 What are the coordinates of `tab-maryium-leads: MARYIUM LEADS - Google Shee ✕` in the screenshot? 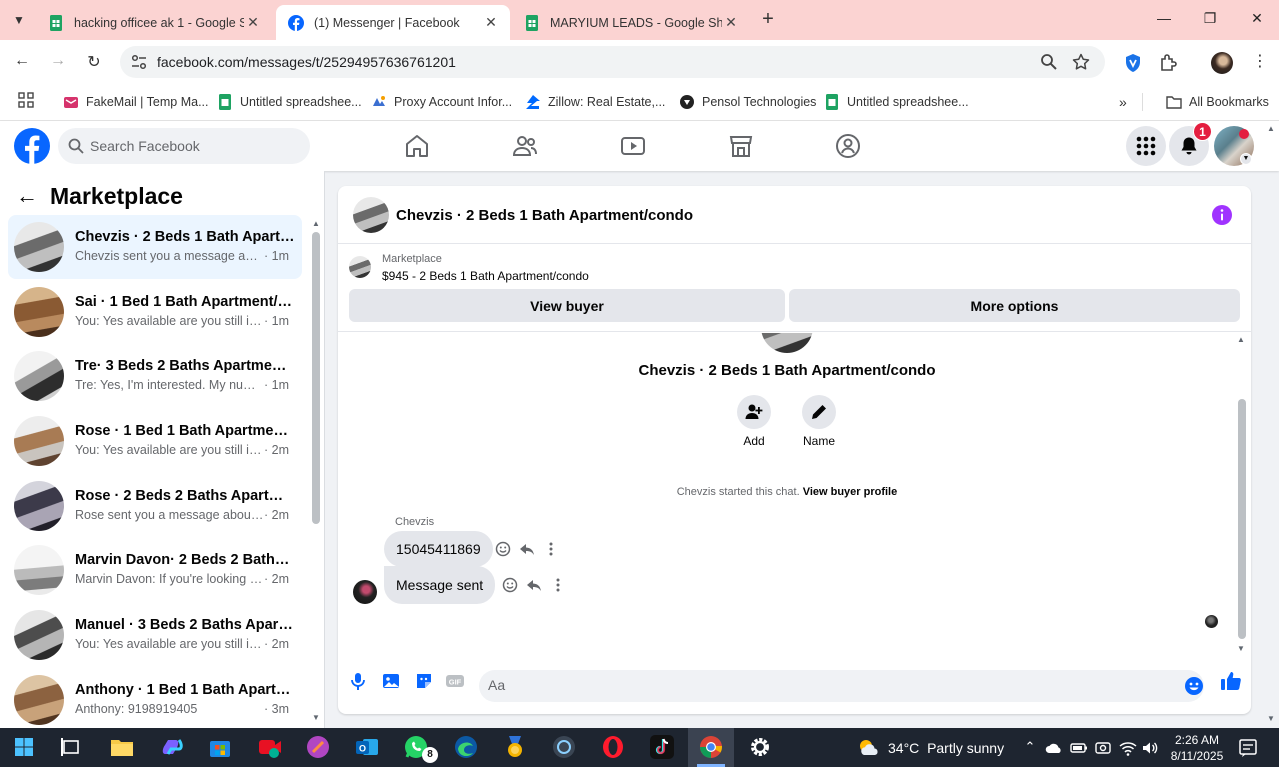 It's located at (631, 22).